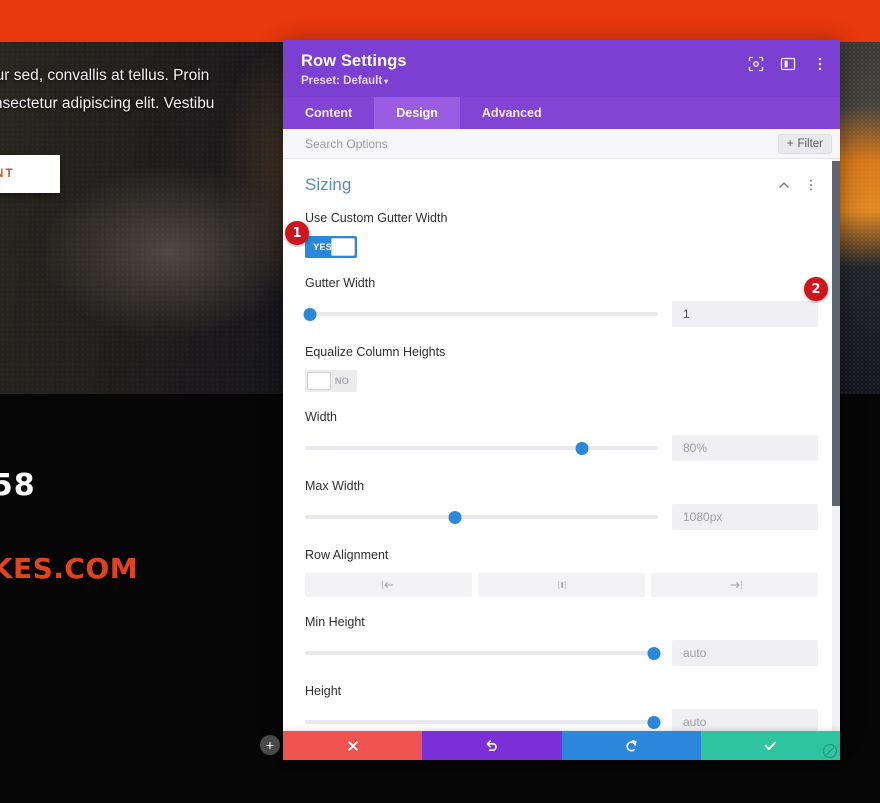  What do you see at coordinates (340, 283) in the screenshot?
I see `label-gutter-width: Gutter Width` at bounding box center [340, 283].